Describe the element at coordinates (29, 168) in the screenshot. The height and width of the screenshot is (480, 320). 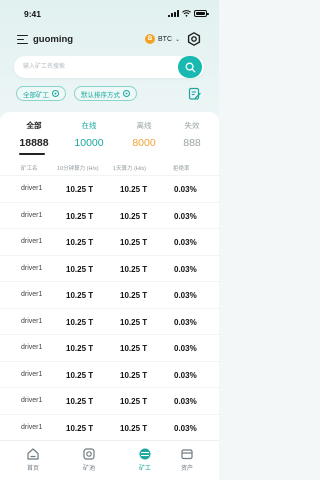
I see `column-header-name: 矿工名` at that location.